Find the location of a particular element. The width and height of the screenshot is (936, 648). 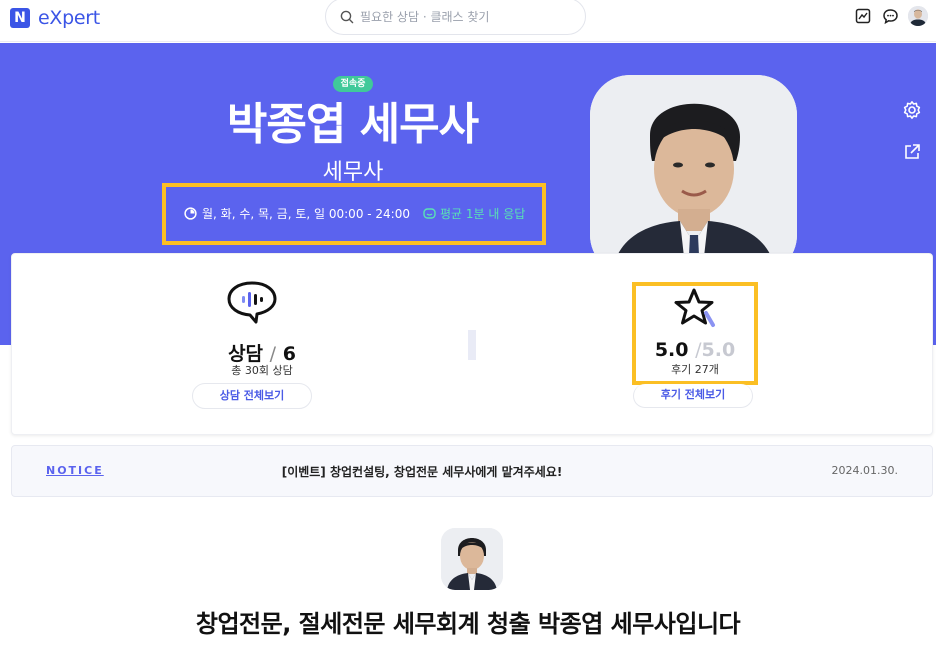

settings-gear-icon is located at coordinates (912, 112).